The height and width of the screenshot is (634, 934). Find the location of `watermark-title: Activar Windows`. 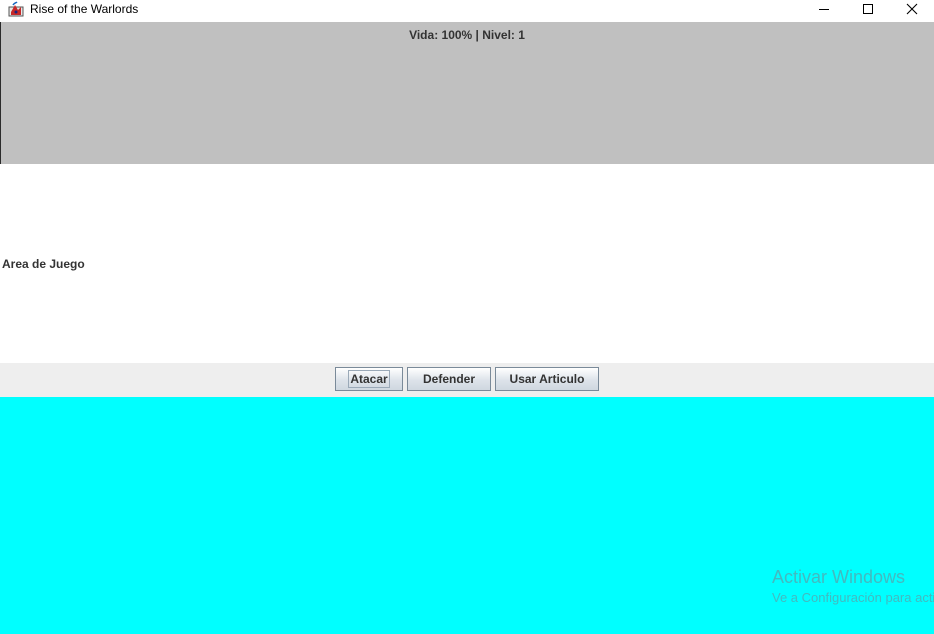

watermark-title: Activar Windows is located at coordinates (839, 577).